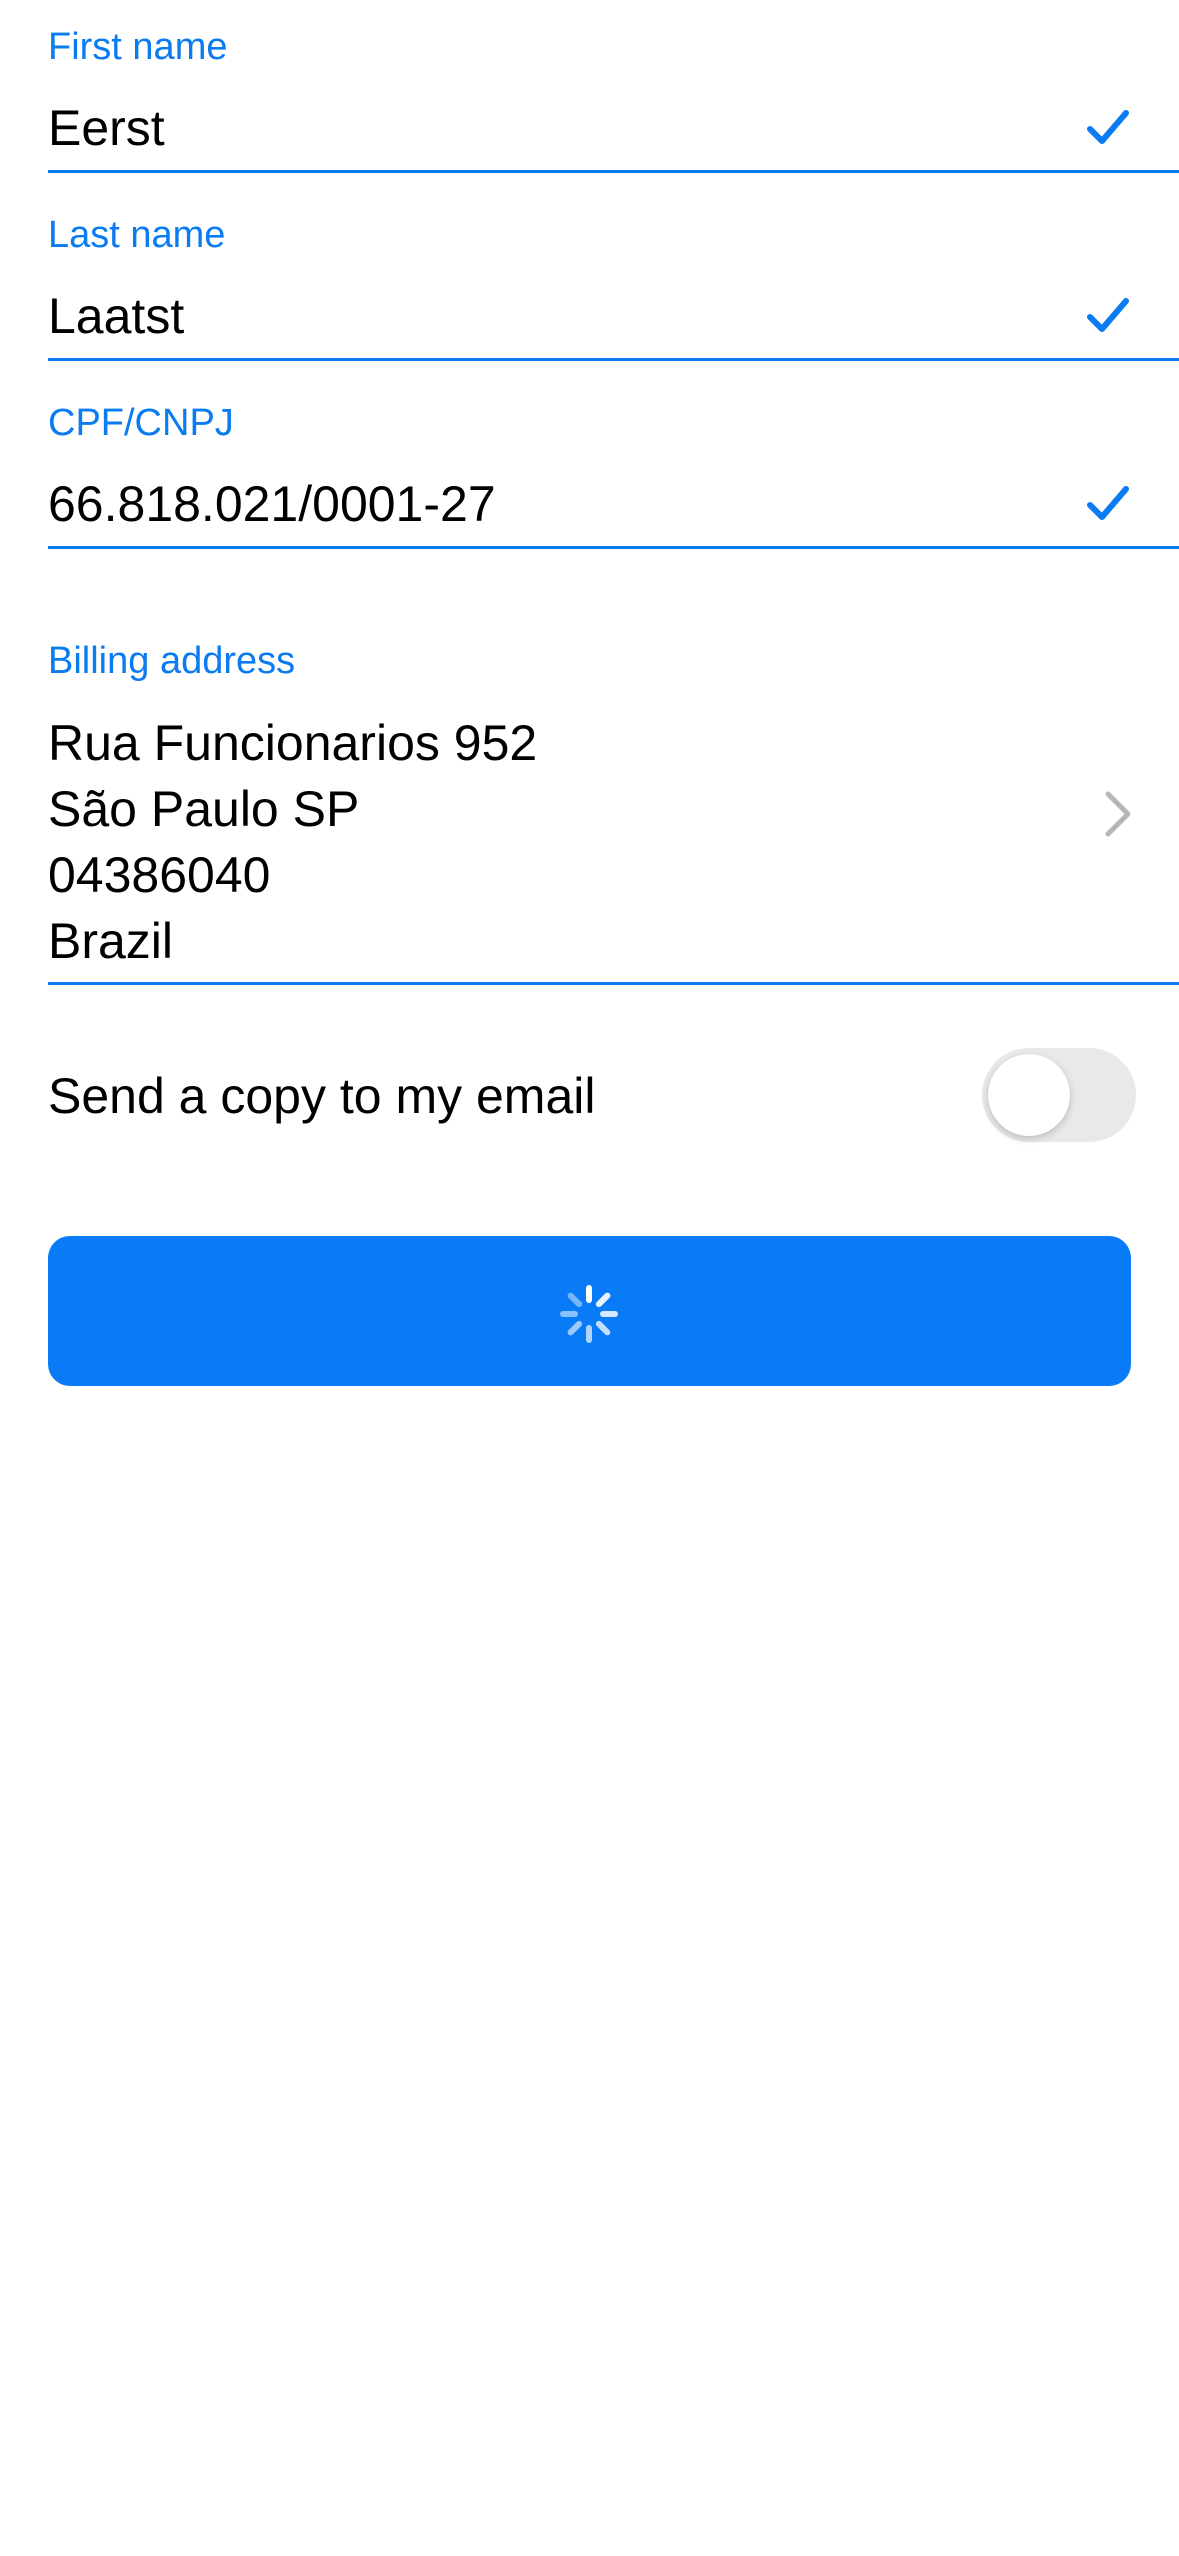 Image resolution: width=1179 pixels, height=2556 pixels. Describe the element at coordinates (116, 316) in the screenshot. I see `last-name-input: Laatst` at that location.